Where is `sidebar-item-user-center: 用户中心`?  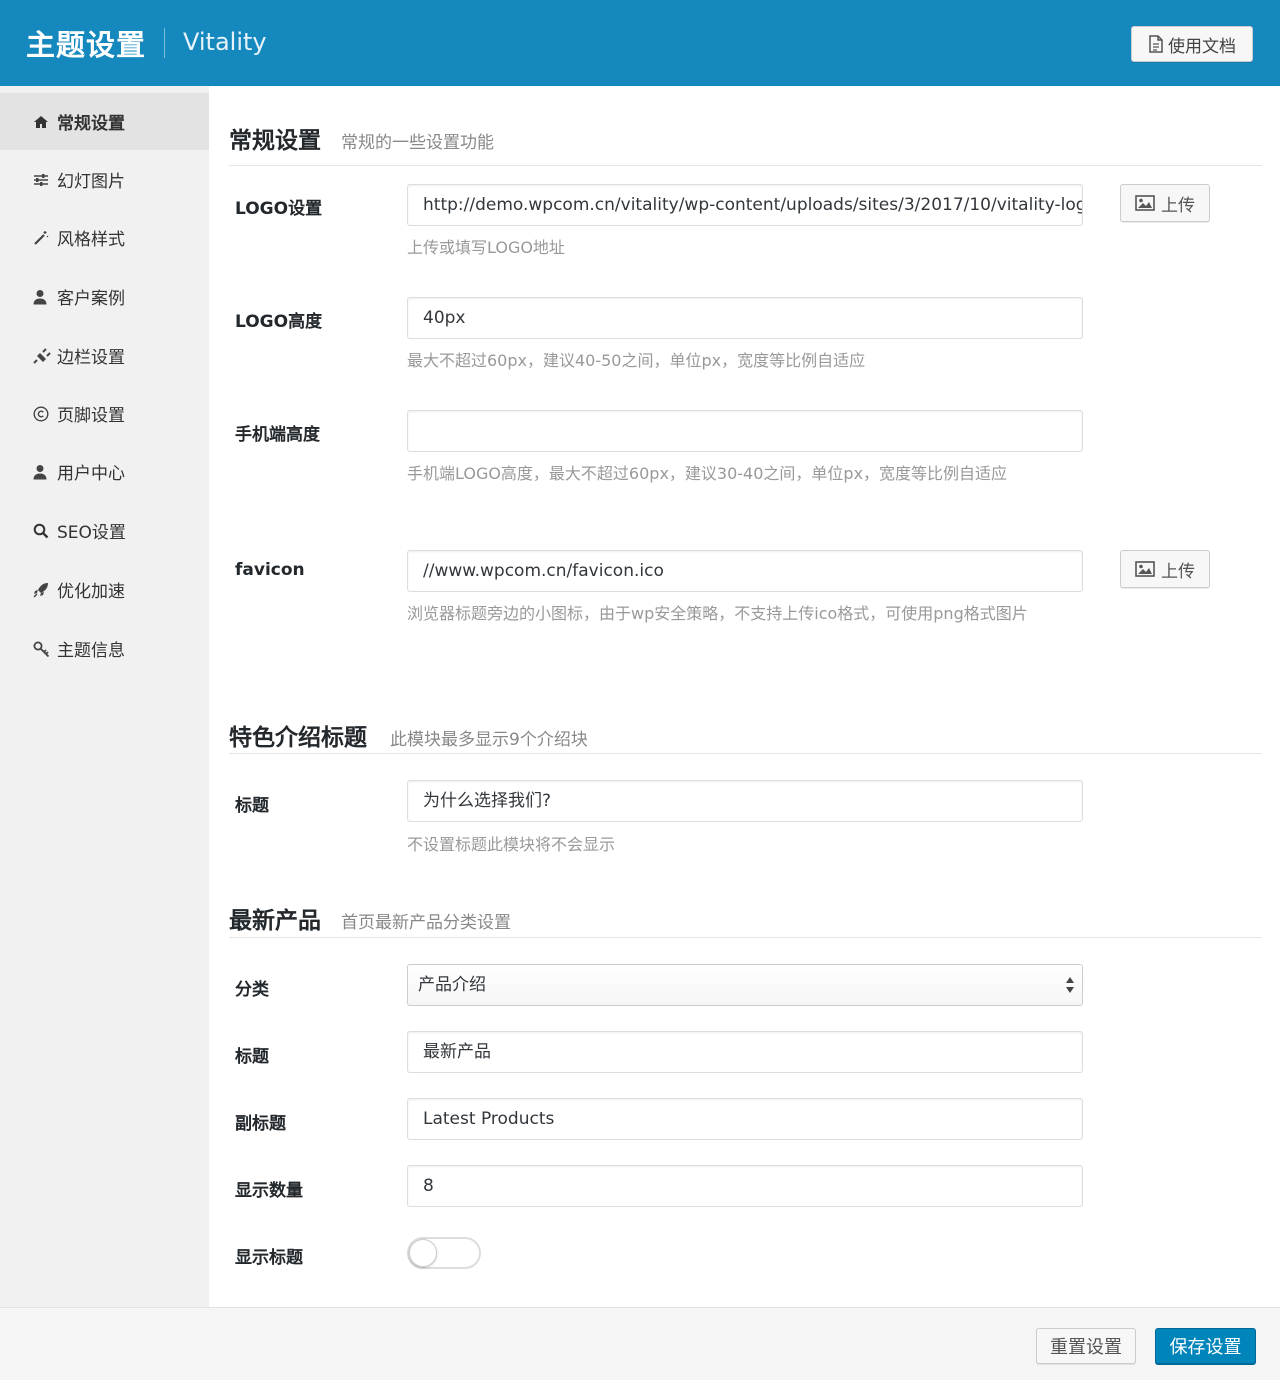 sidebar-item-user-center: 用户中心 is located at coordinates (104, 471).